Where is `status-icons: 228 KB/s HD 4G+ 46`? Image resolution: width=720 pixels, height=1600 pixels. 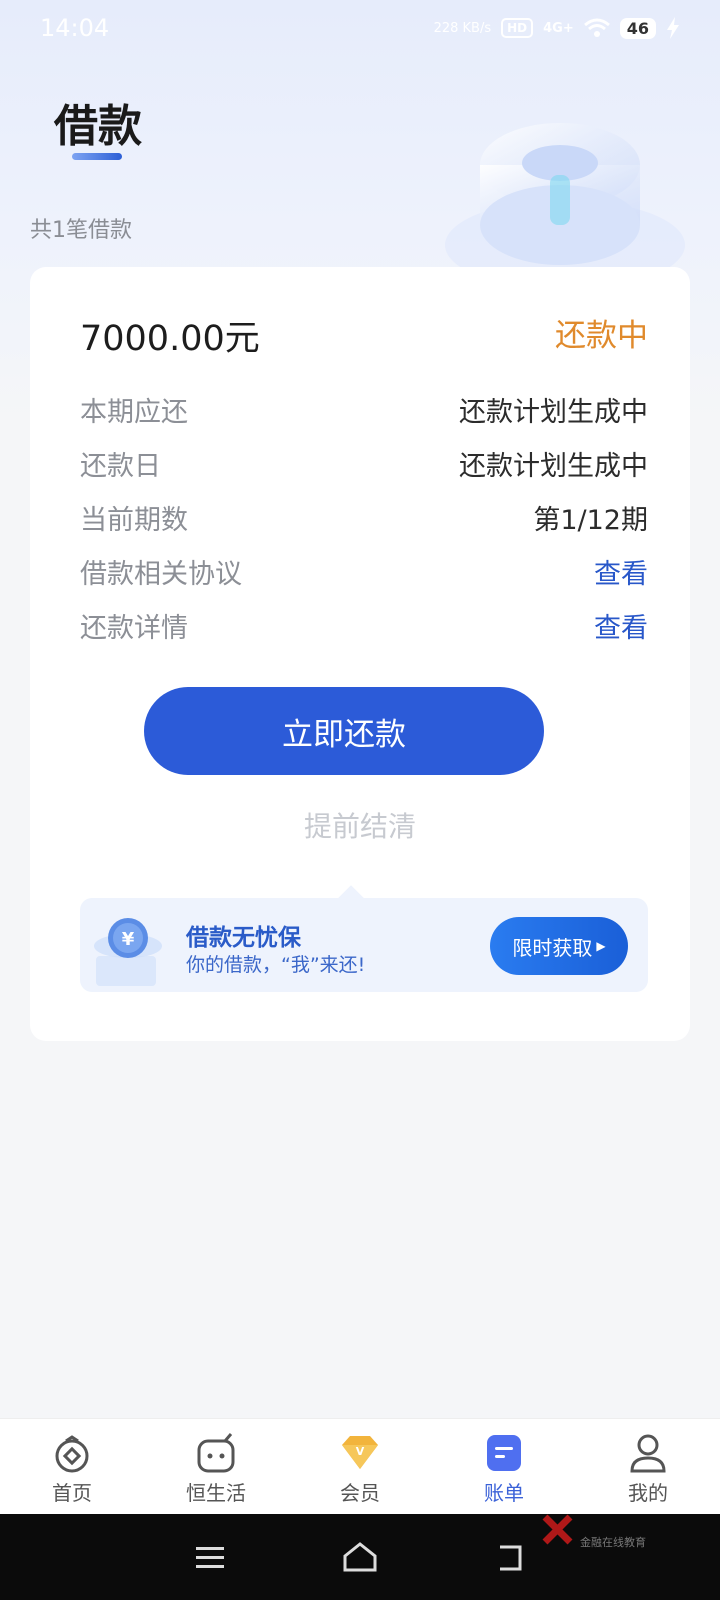
status-icons: 228 KB/s HD 4G+ 46 is located at coordinates (557, 28).